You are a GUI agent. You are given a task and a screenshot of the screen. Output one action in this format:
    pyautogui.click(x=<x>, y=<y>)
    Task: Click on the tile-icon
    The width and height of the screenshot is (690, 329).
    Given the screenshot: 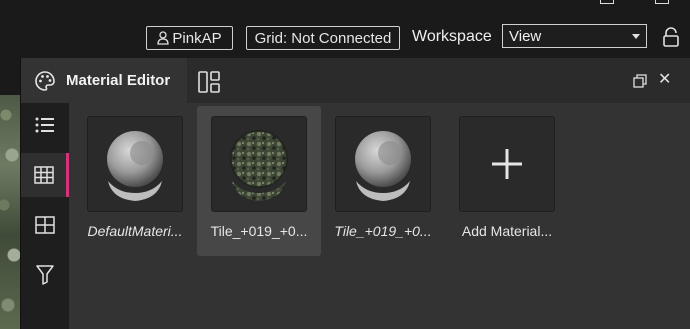 What is the action you would take?
    pyautogui.click(x=45, y=225)
    